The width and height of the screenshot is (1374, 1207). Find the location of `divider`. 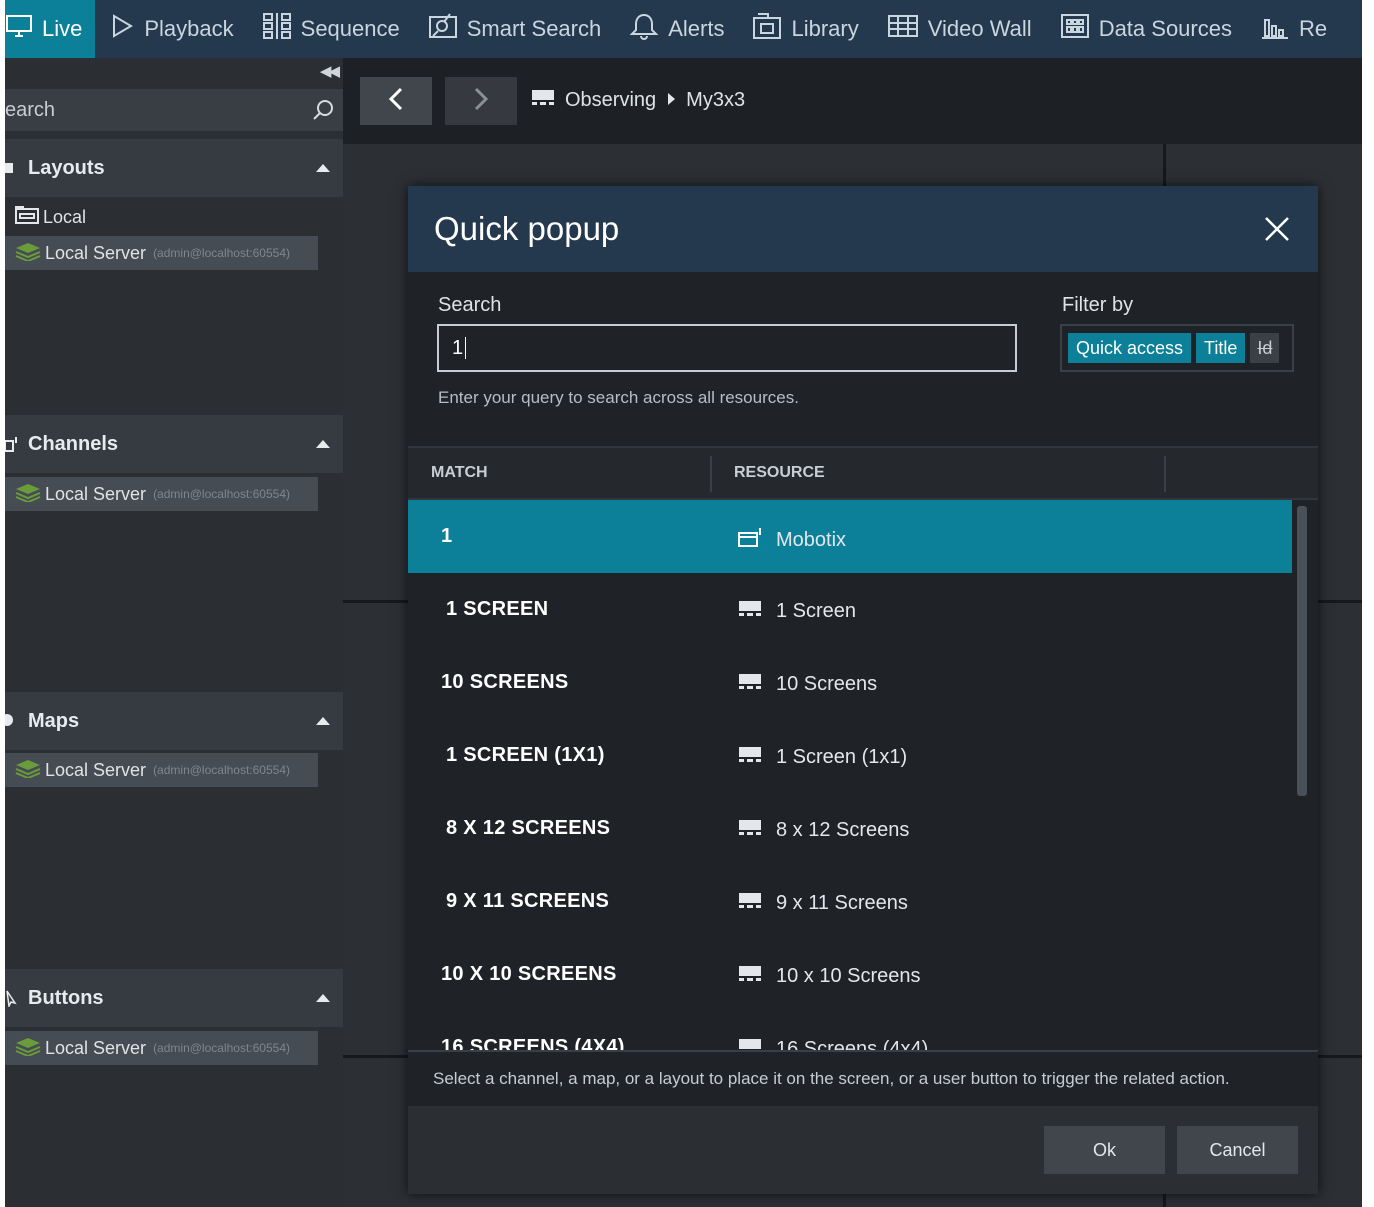

divider is located at coordinates (863, 1051).